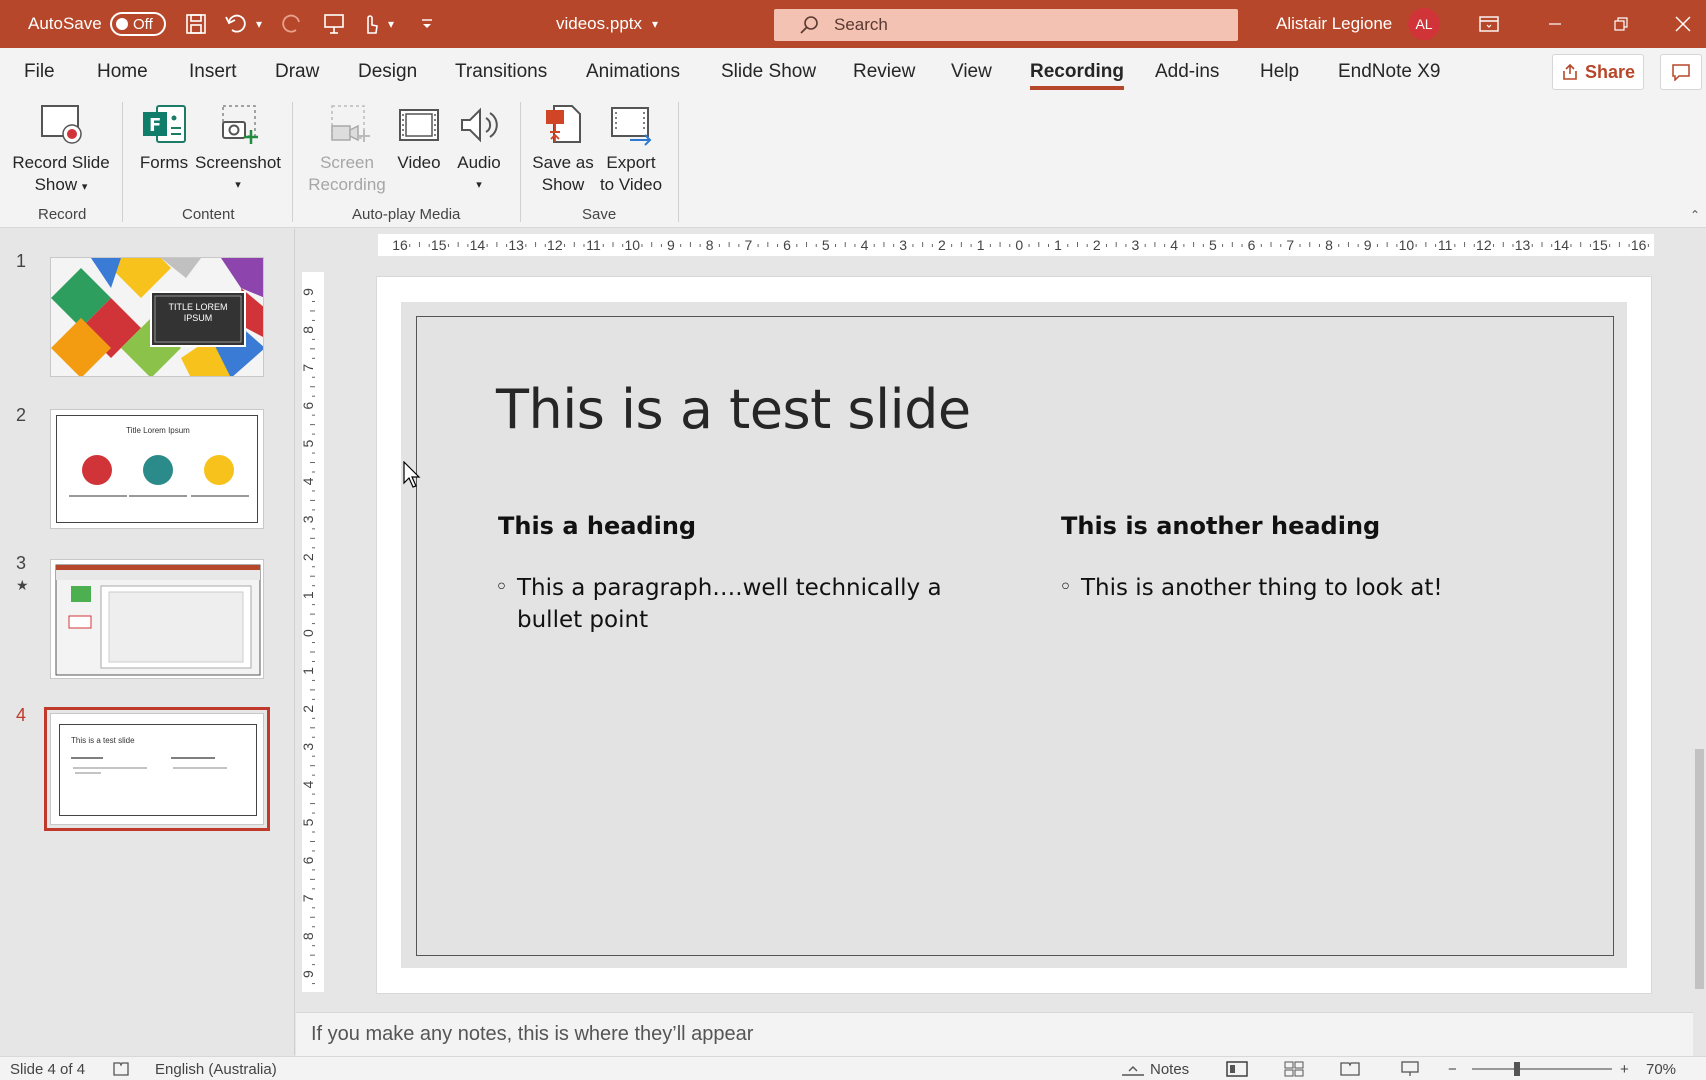 This screenshot has height=1080, width=1706. What do you see at coordinates (631, 148) in the screenshot?
I see `export-to-video-button: Export to Video` at bounding box center [631, 148].